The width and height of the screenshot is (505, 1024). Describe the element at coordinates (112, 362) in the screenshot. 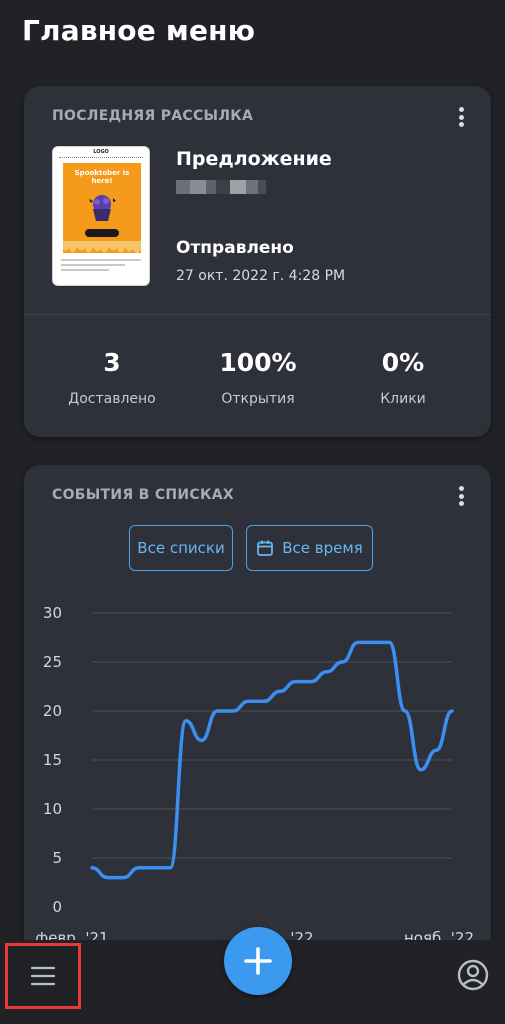

I see `stat-value: 3` at that location.